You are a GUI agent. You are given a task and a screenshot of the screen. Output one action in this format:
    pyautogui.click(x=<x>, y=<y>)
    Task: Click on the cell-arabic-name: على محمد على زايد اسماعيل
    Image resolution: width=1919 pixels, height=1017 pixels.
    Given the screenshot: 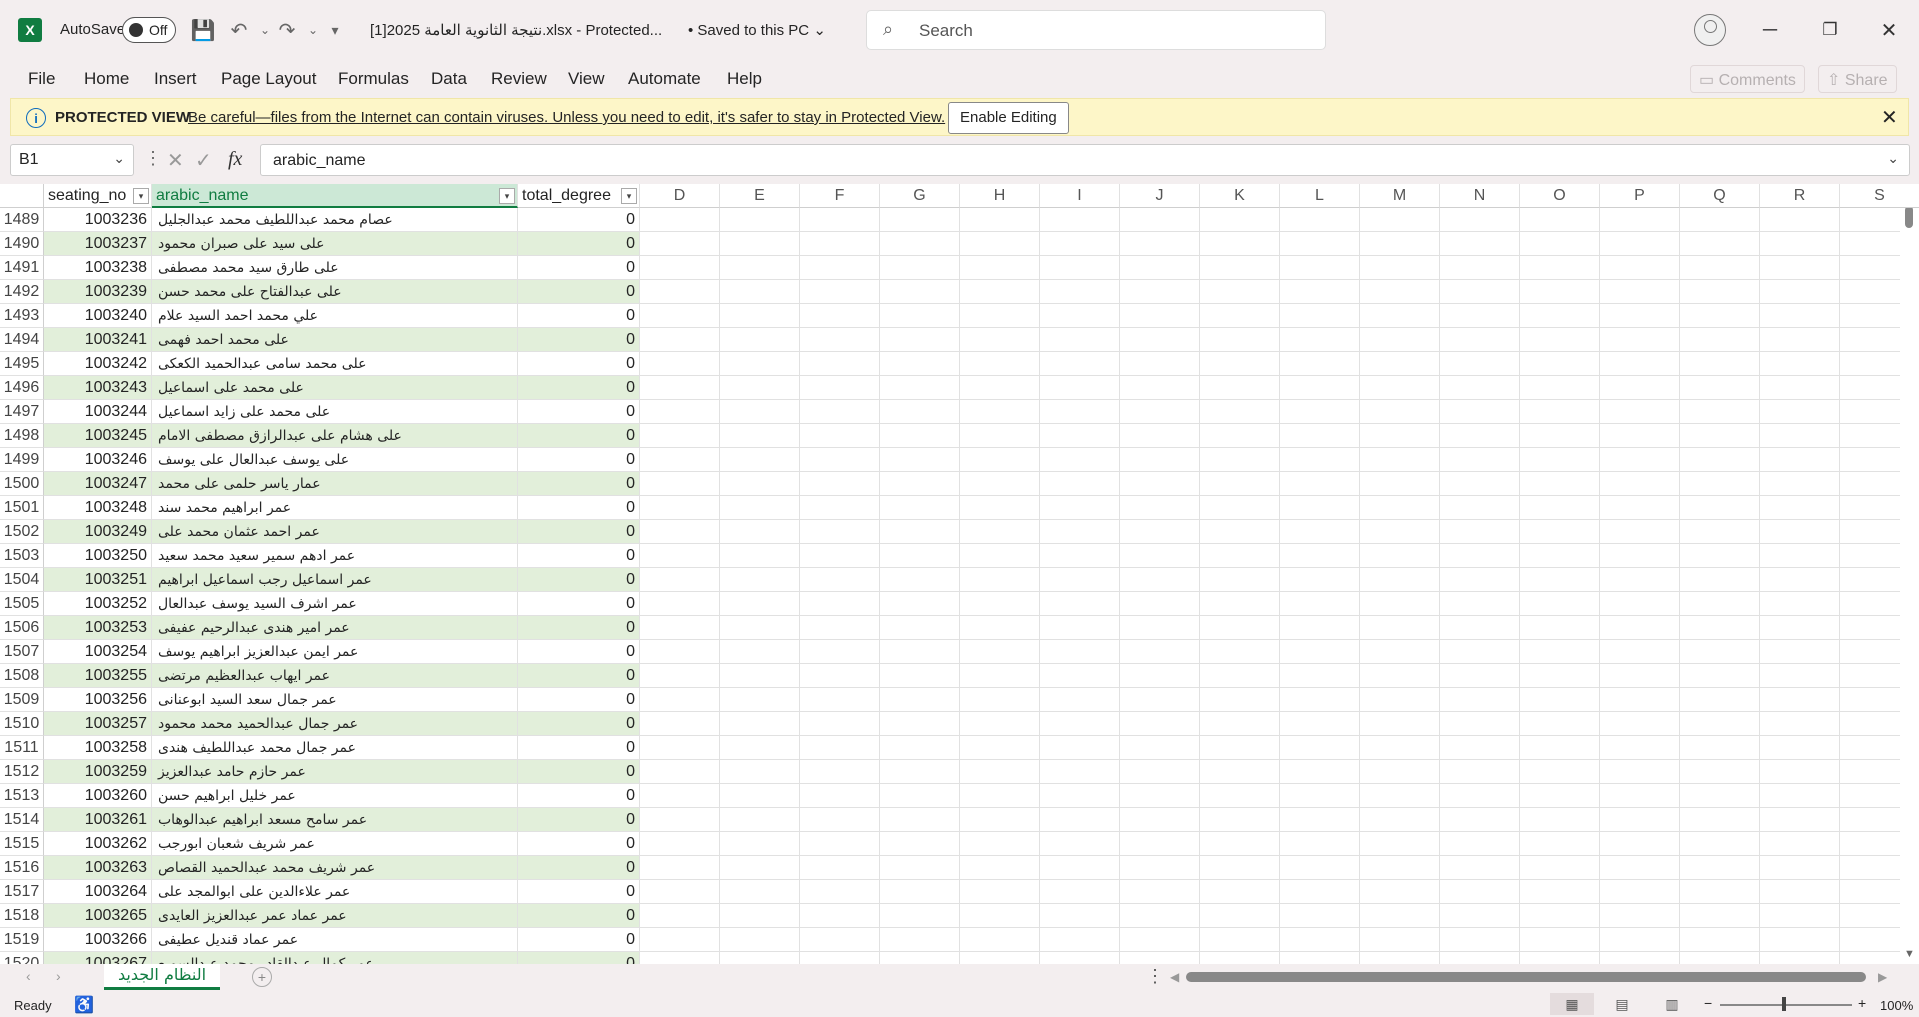 What is the action you would take?
    pyautogui.click(x=335, y=412)
    